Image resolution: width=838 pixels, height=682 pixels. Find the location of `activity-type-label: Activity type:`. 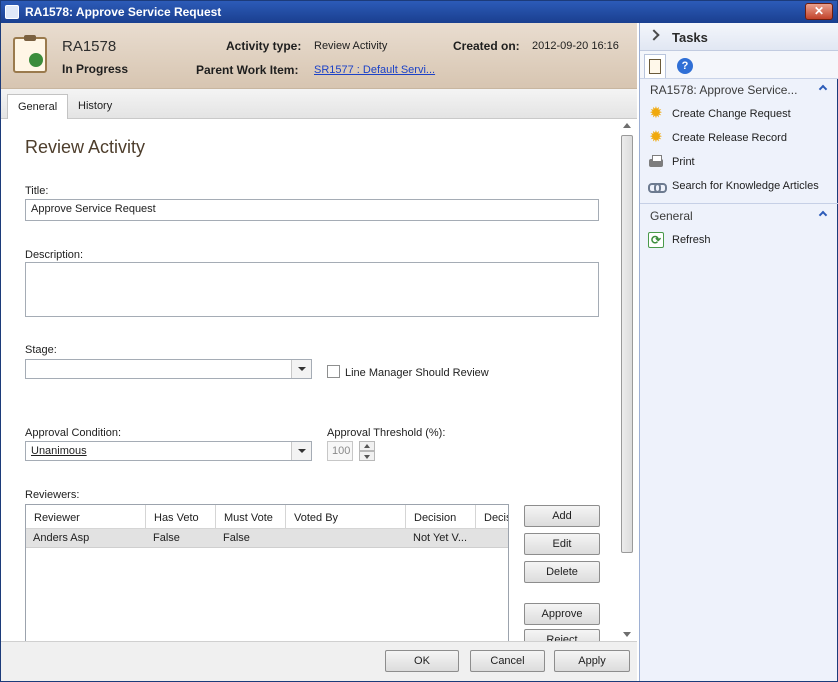

activity-type-label: Activity type: is located at coordinates (264, 46).